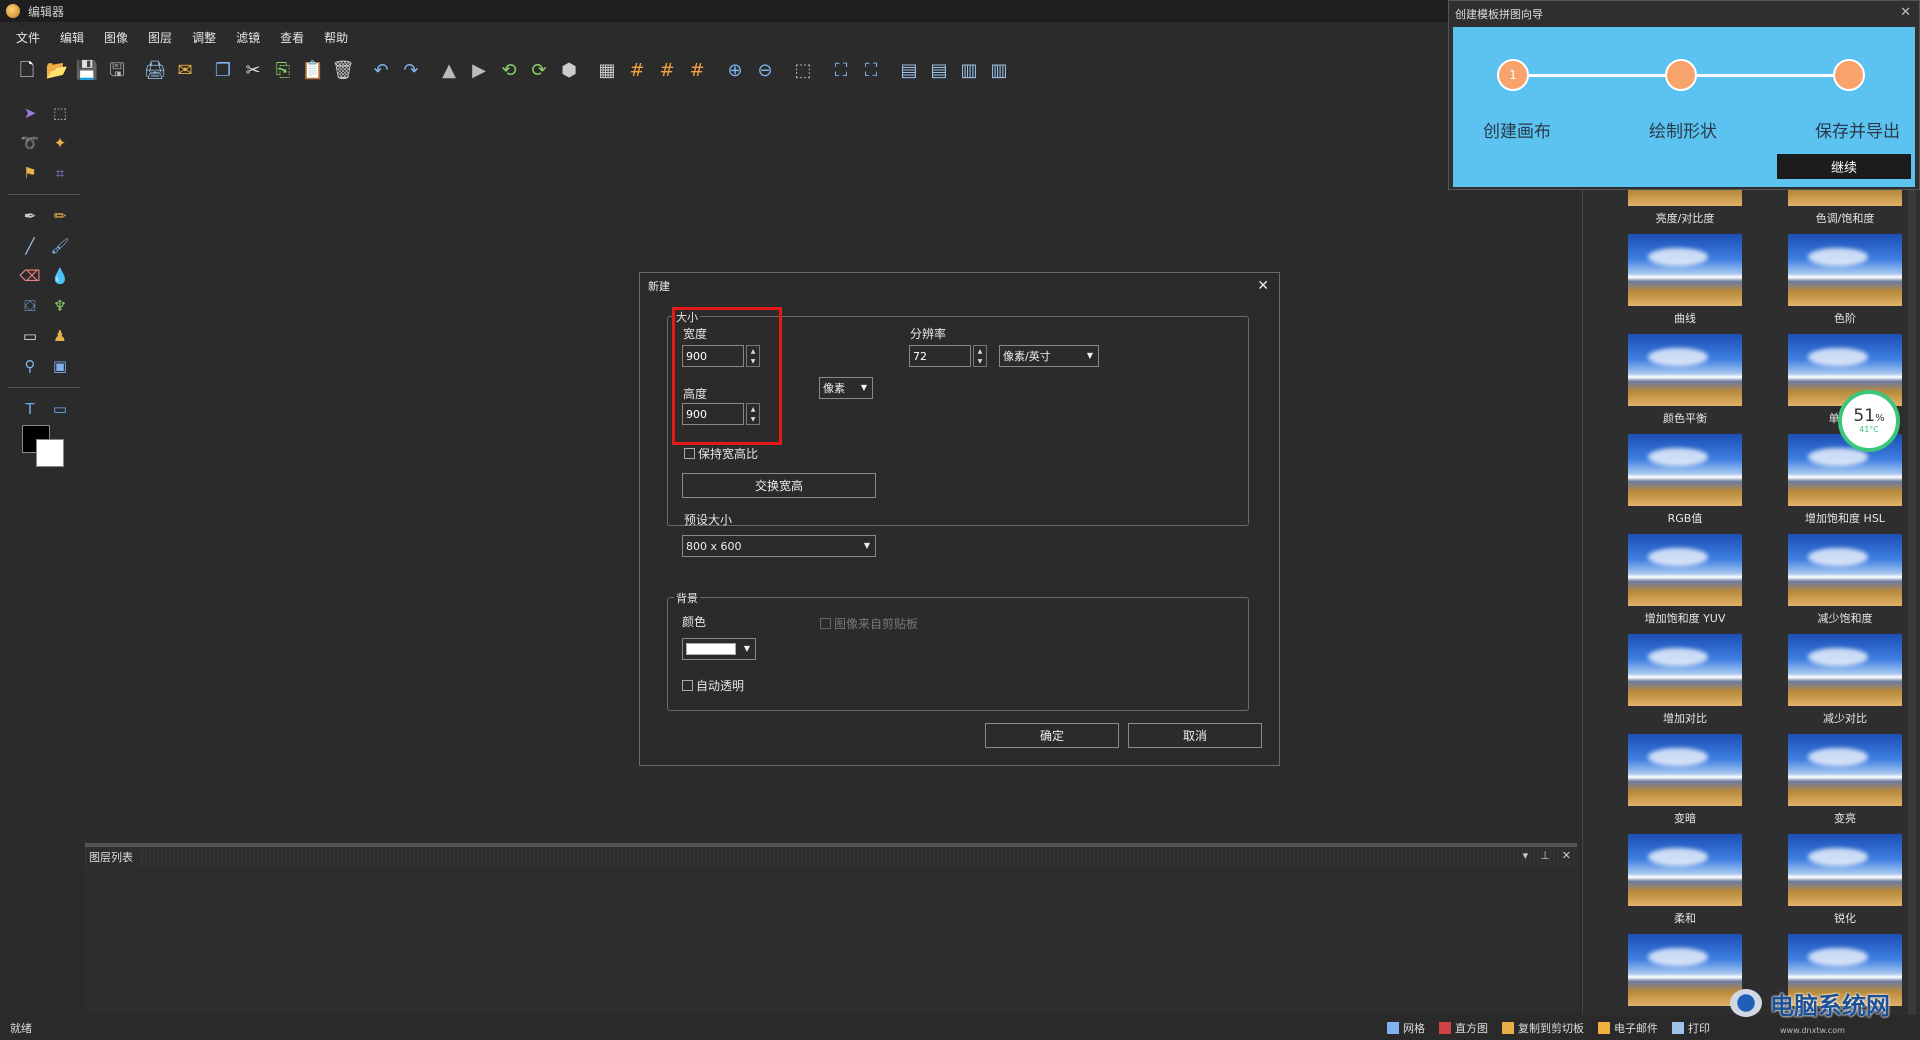  Describe the element at coordinates (155, 71) in the screenshot. I see `print-button: 🖨` at that location.